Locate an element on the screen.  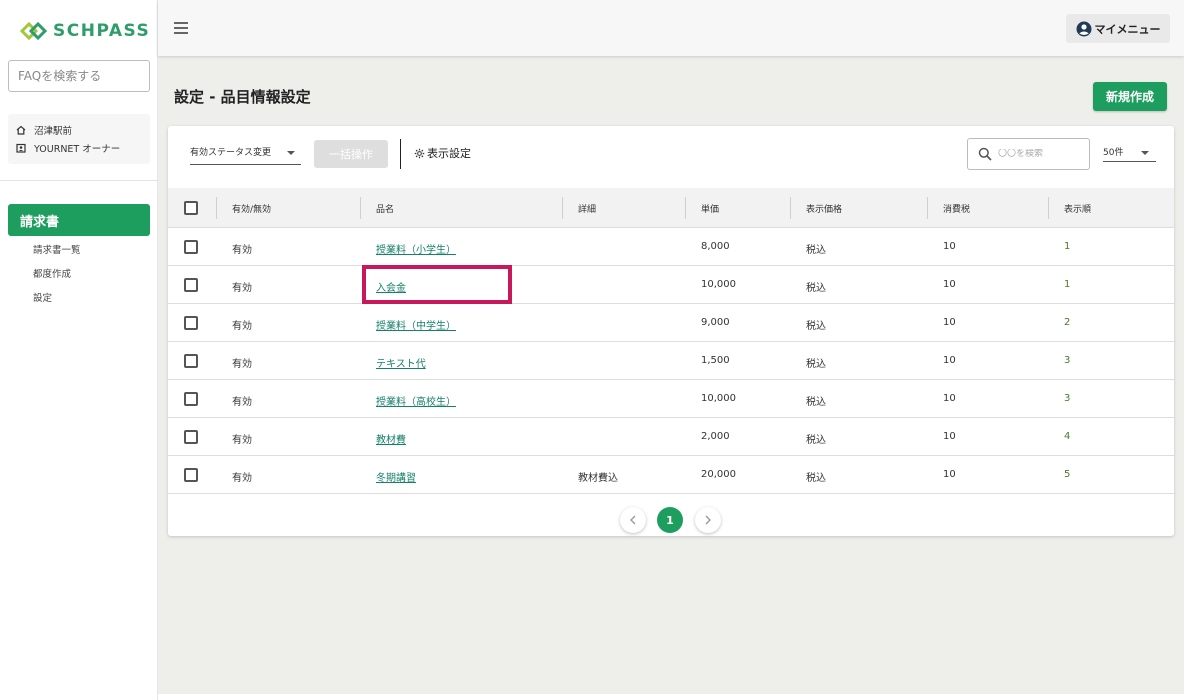
cell-order: 2 is located at coordinates (1067, 322).